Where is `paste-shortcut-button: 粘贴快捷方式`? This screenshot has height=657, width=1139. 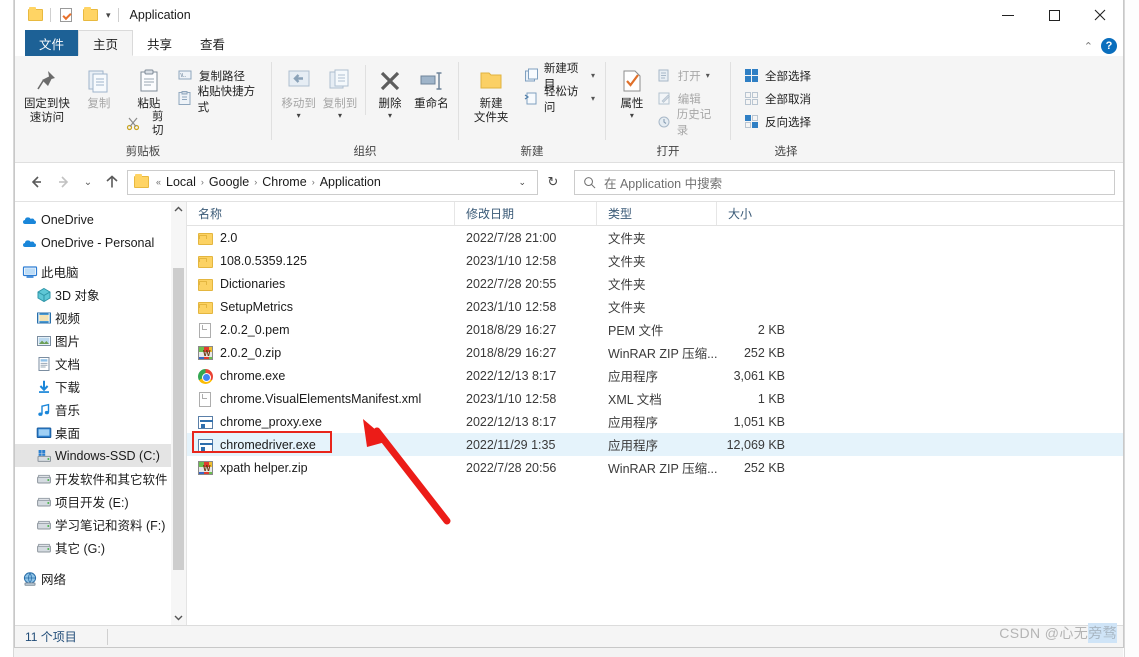
paste-shortcut-button: 粘贴快捷方式 is located at coordinates (221, 100).